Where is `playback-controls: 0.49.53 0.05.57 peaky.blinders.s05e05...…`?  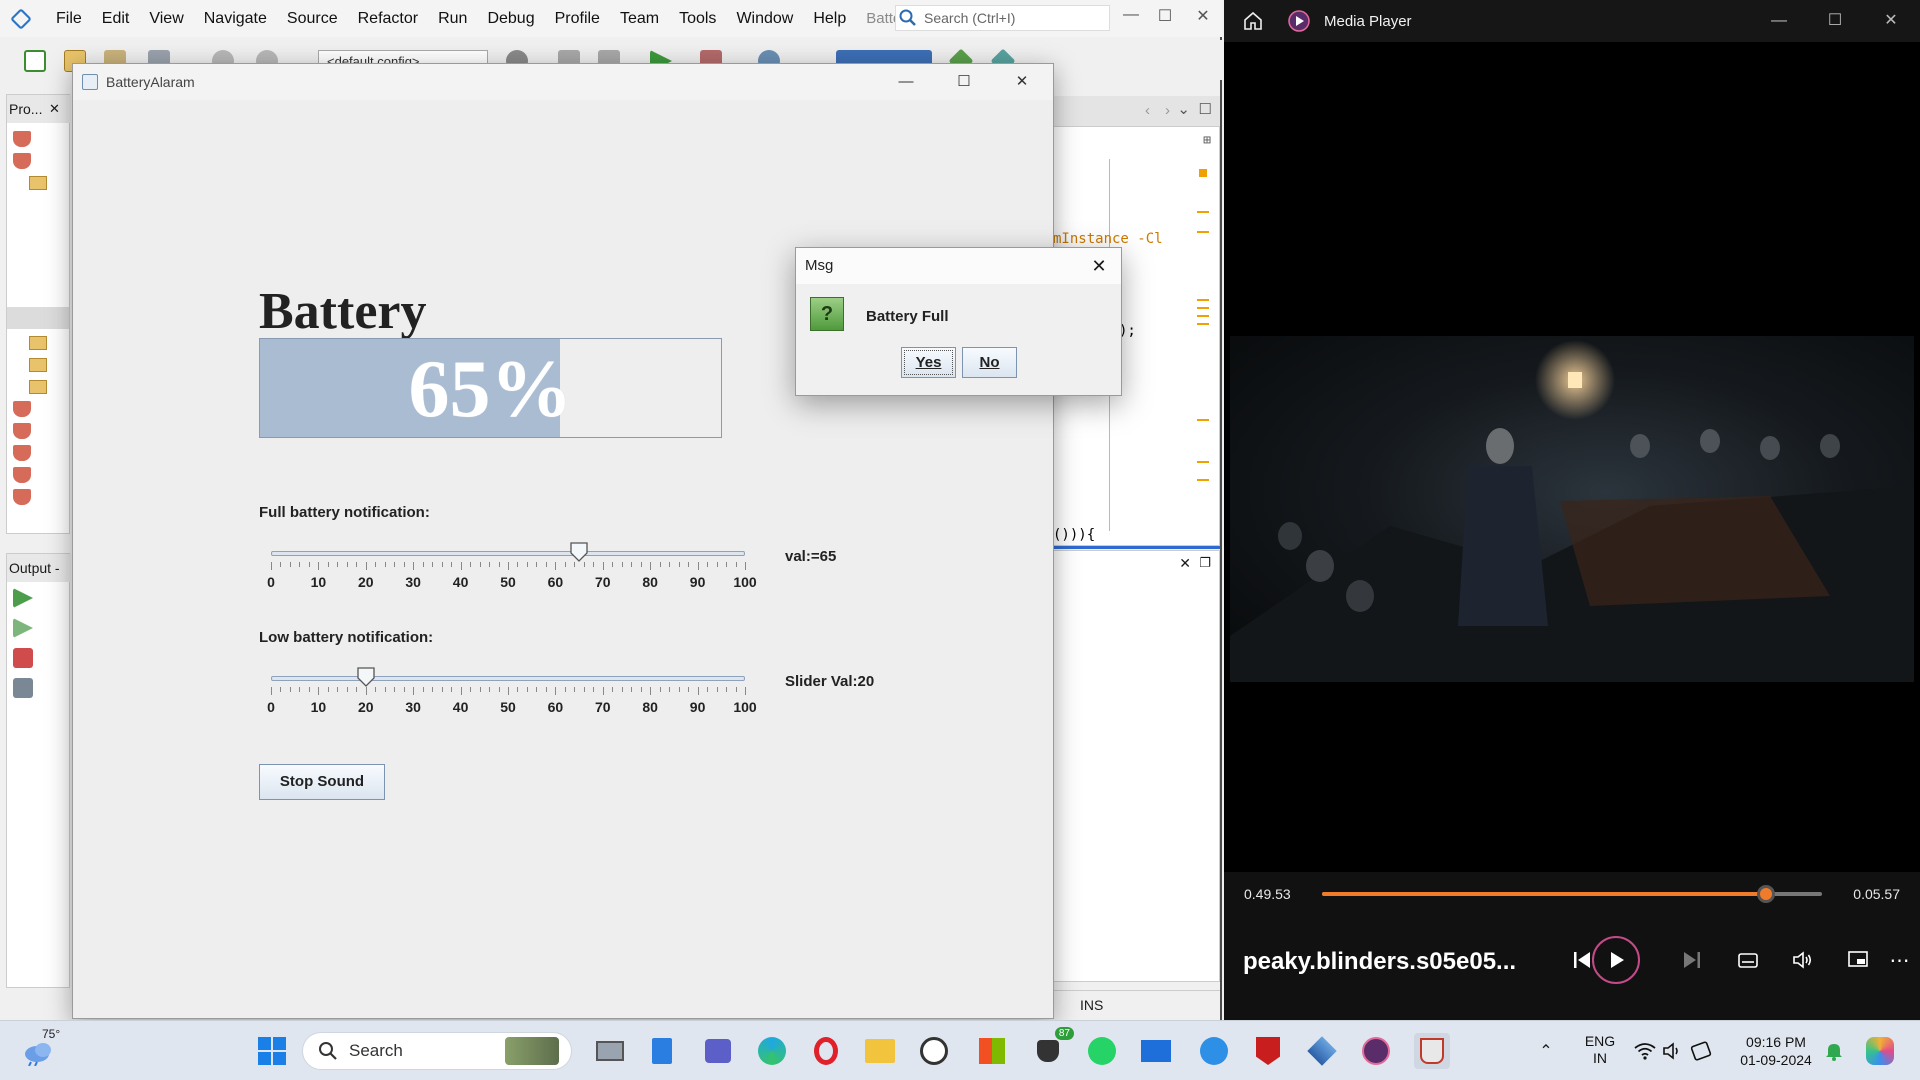 playback-controls: 0.49.53 0.05.57 peaky.blinders.s05e05...… is located at coordinates (1572, 946).